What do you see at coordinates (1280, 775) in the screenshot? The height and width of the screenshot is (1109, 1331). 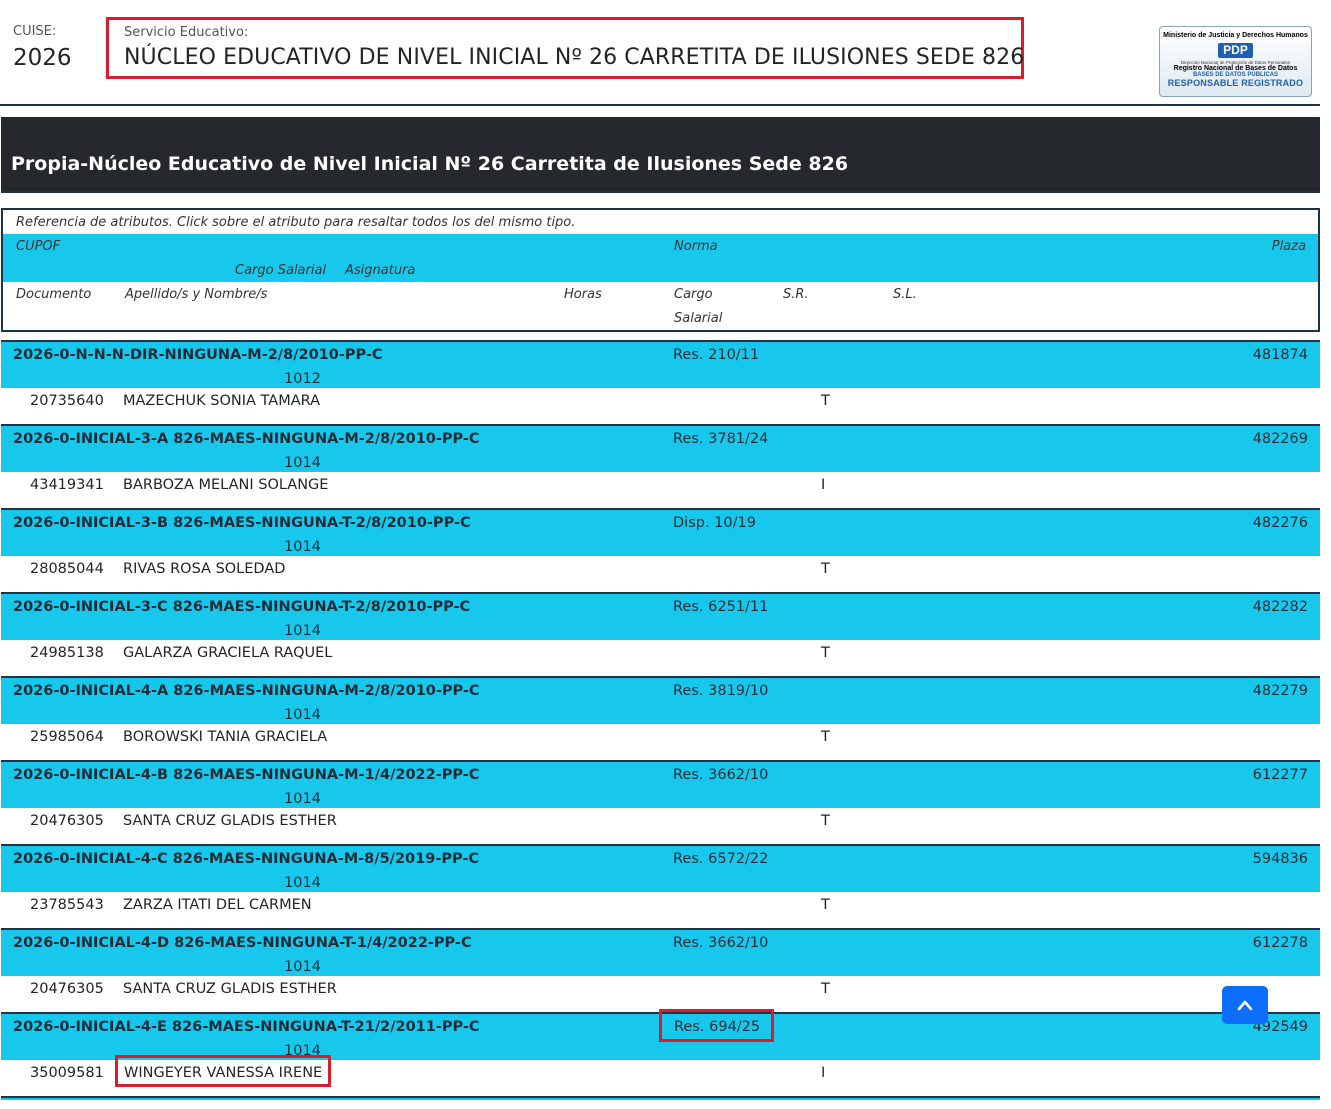 I see `plaza: 612277` at bounding box center [1280, 775].